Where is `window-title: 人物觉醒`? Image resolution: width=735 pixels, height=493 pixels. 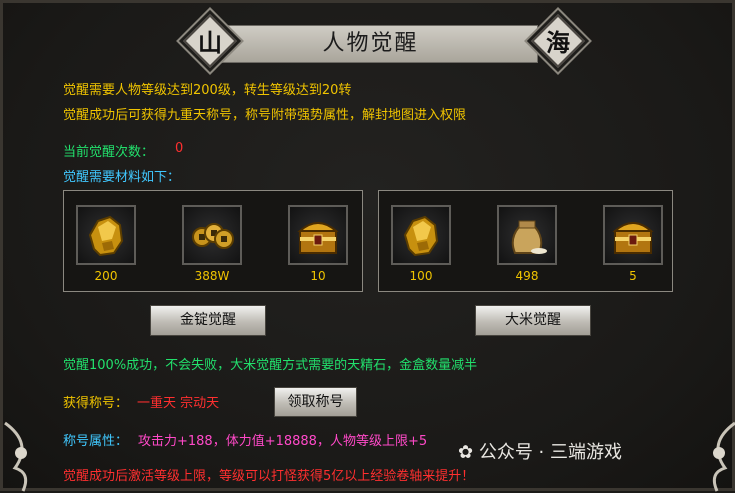
window-title: 人物觉醒 is located at coordinates (370, 43).